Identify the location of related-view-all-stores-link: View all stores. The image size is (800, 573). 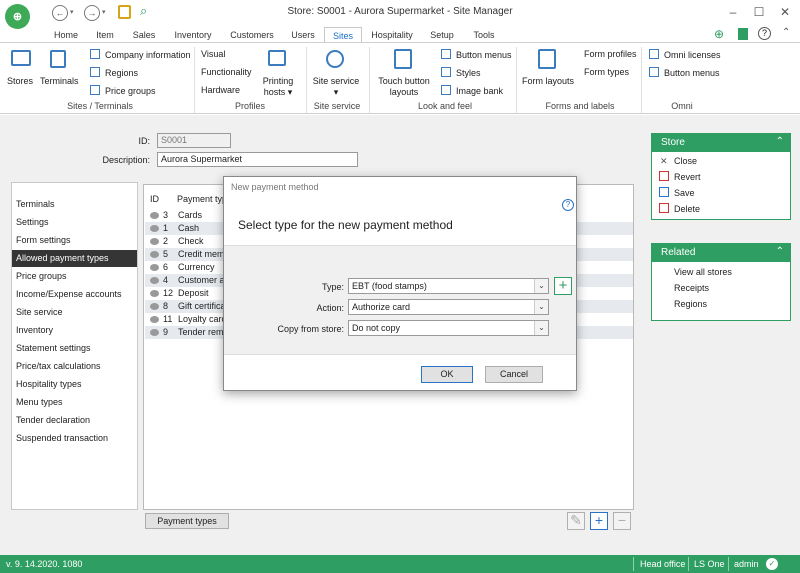
(703, 272).